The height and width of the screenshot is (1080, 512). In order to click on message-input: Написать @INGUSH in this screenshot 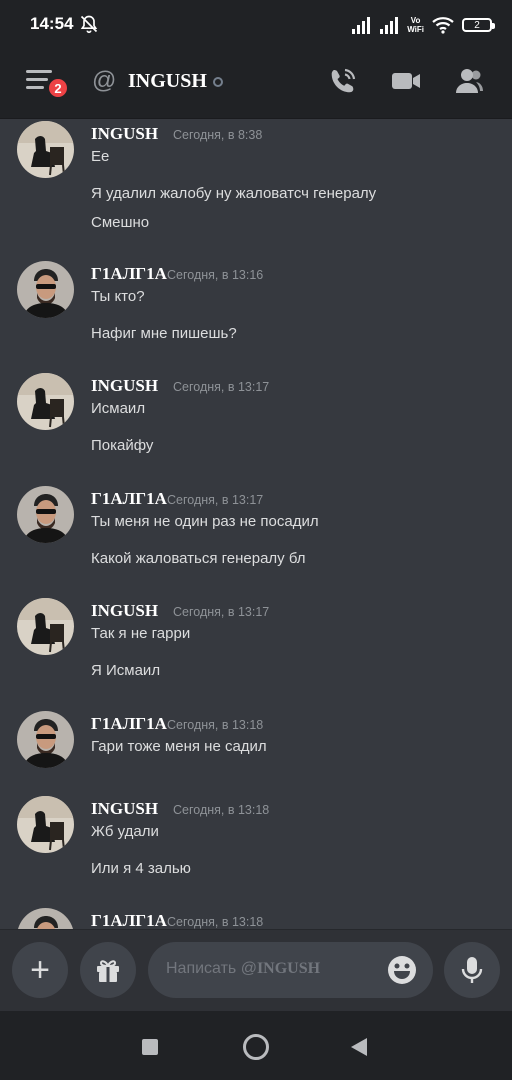, I will do `click(290, 970)`.